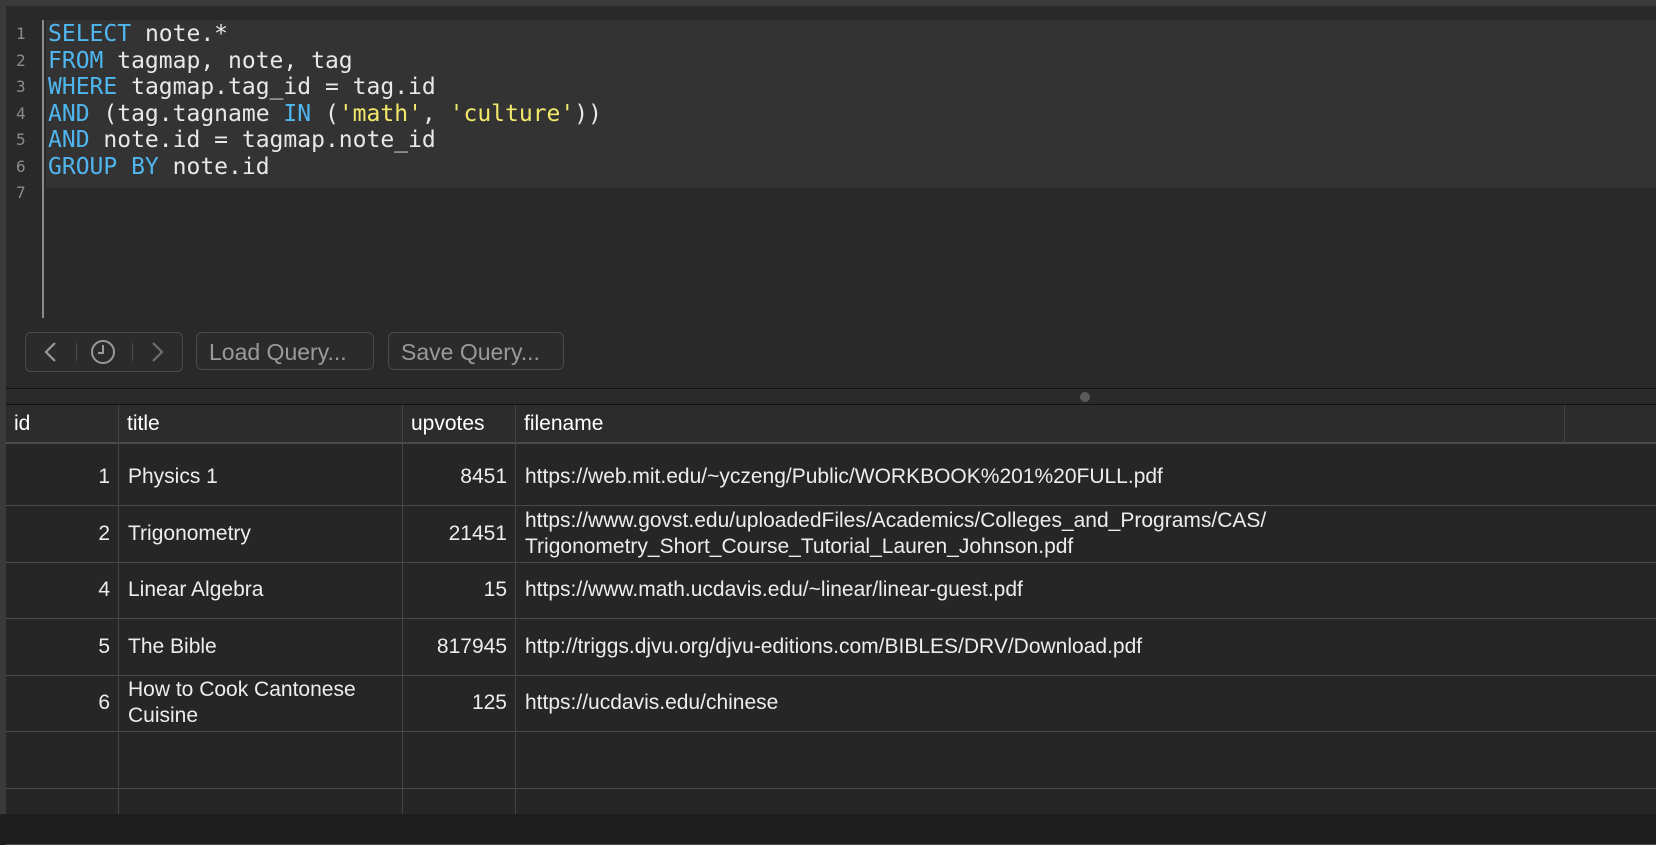 The width and height of the screenshot is (1656, 845). Describe the element at coordinates (831, 193) in the screenshot. I see `code-line: 7` at that location.